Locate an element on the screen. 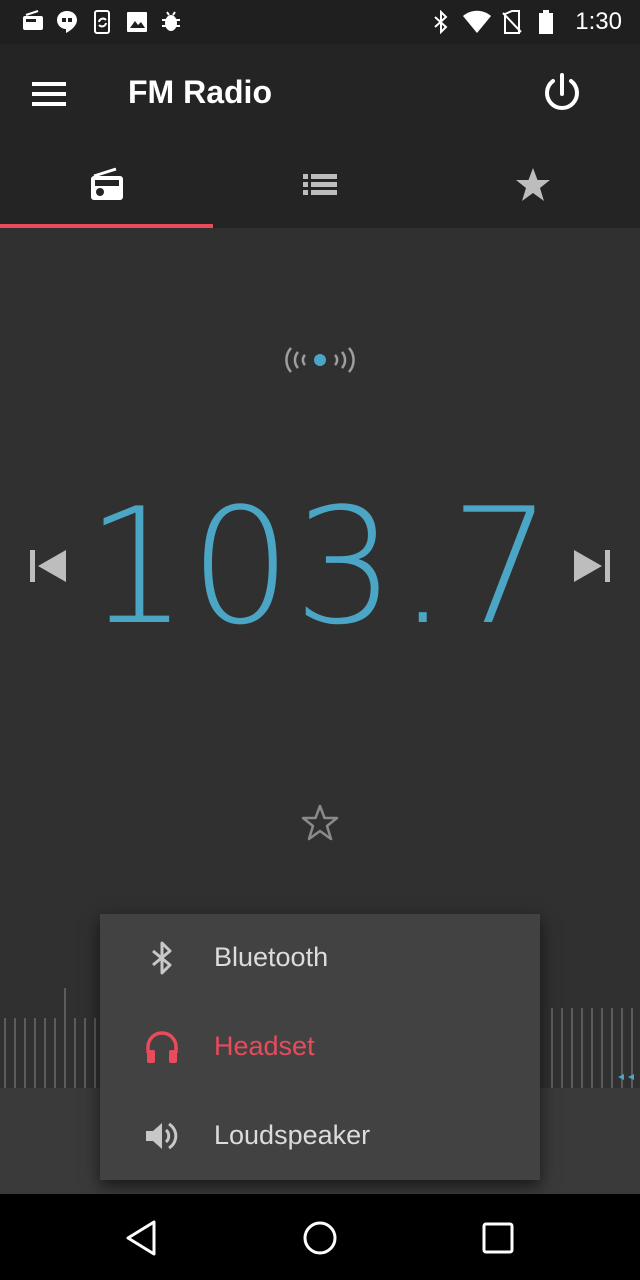  star-outline-icon is located at coordinates (320, 823).